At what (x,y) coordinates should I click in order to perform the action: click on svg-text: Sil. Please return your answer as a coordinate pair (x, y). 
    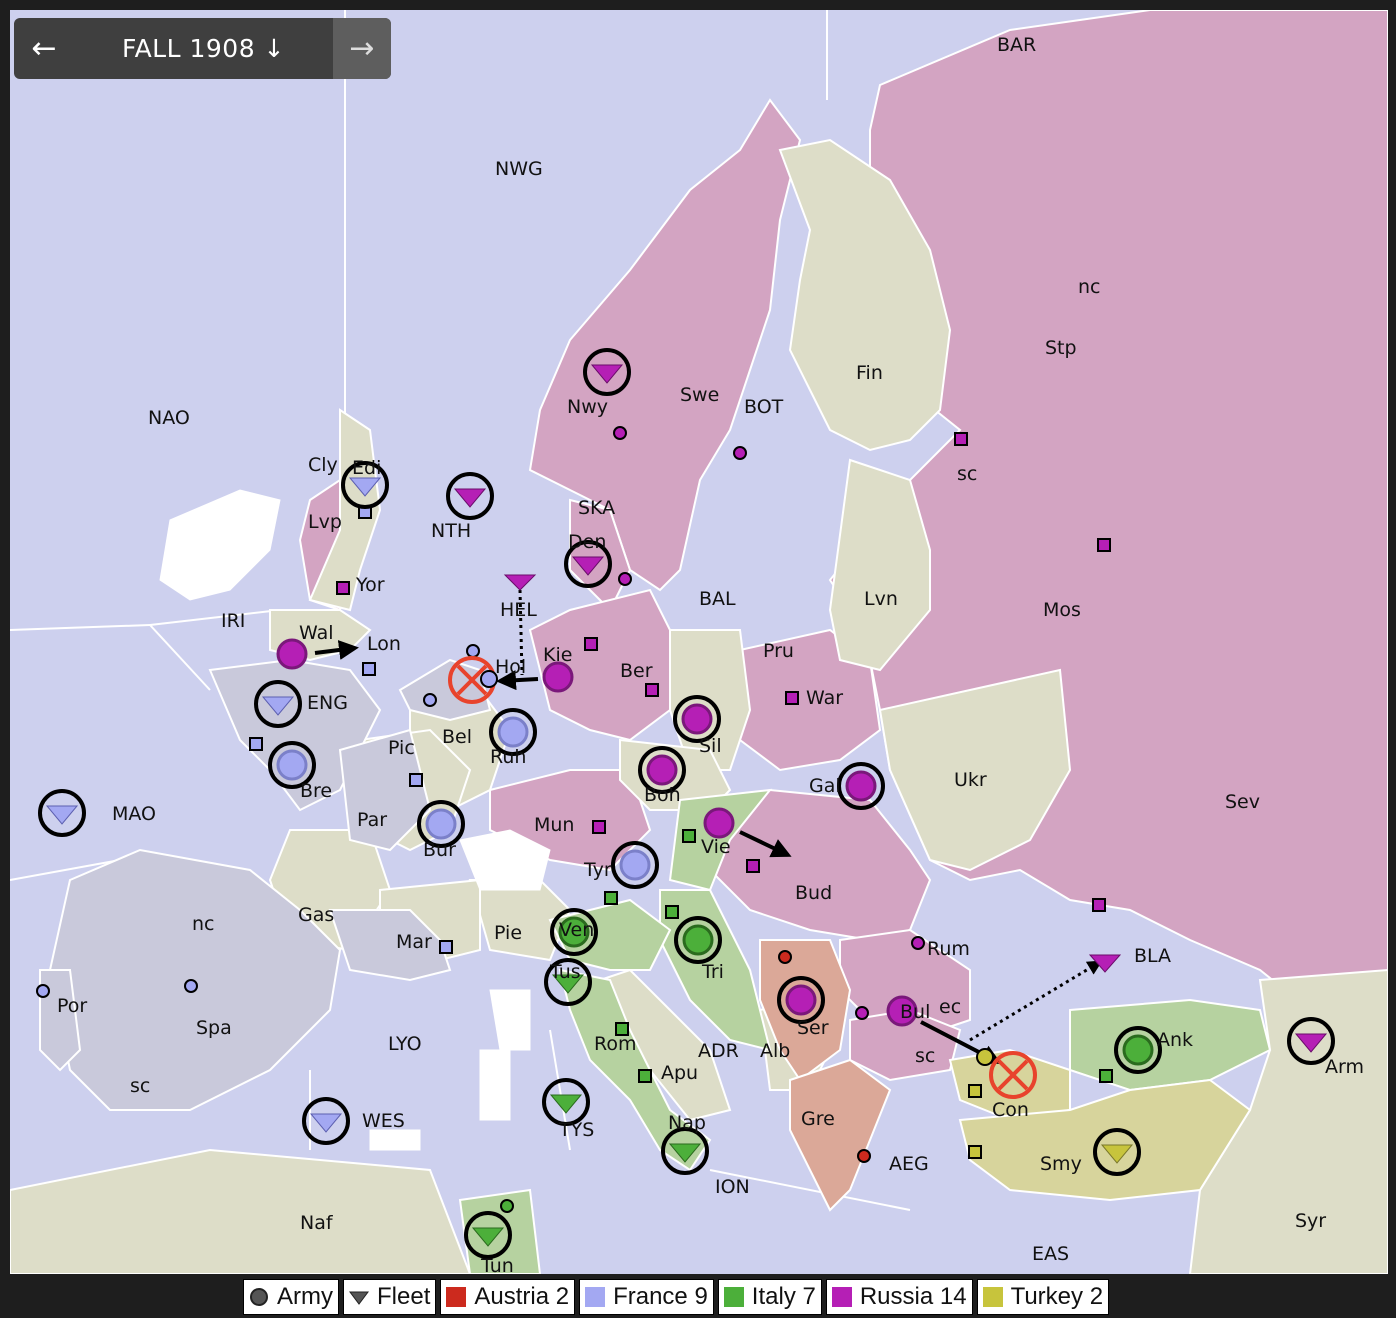
    Looking at the image, I should click on (710, 746).